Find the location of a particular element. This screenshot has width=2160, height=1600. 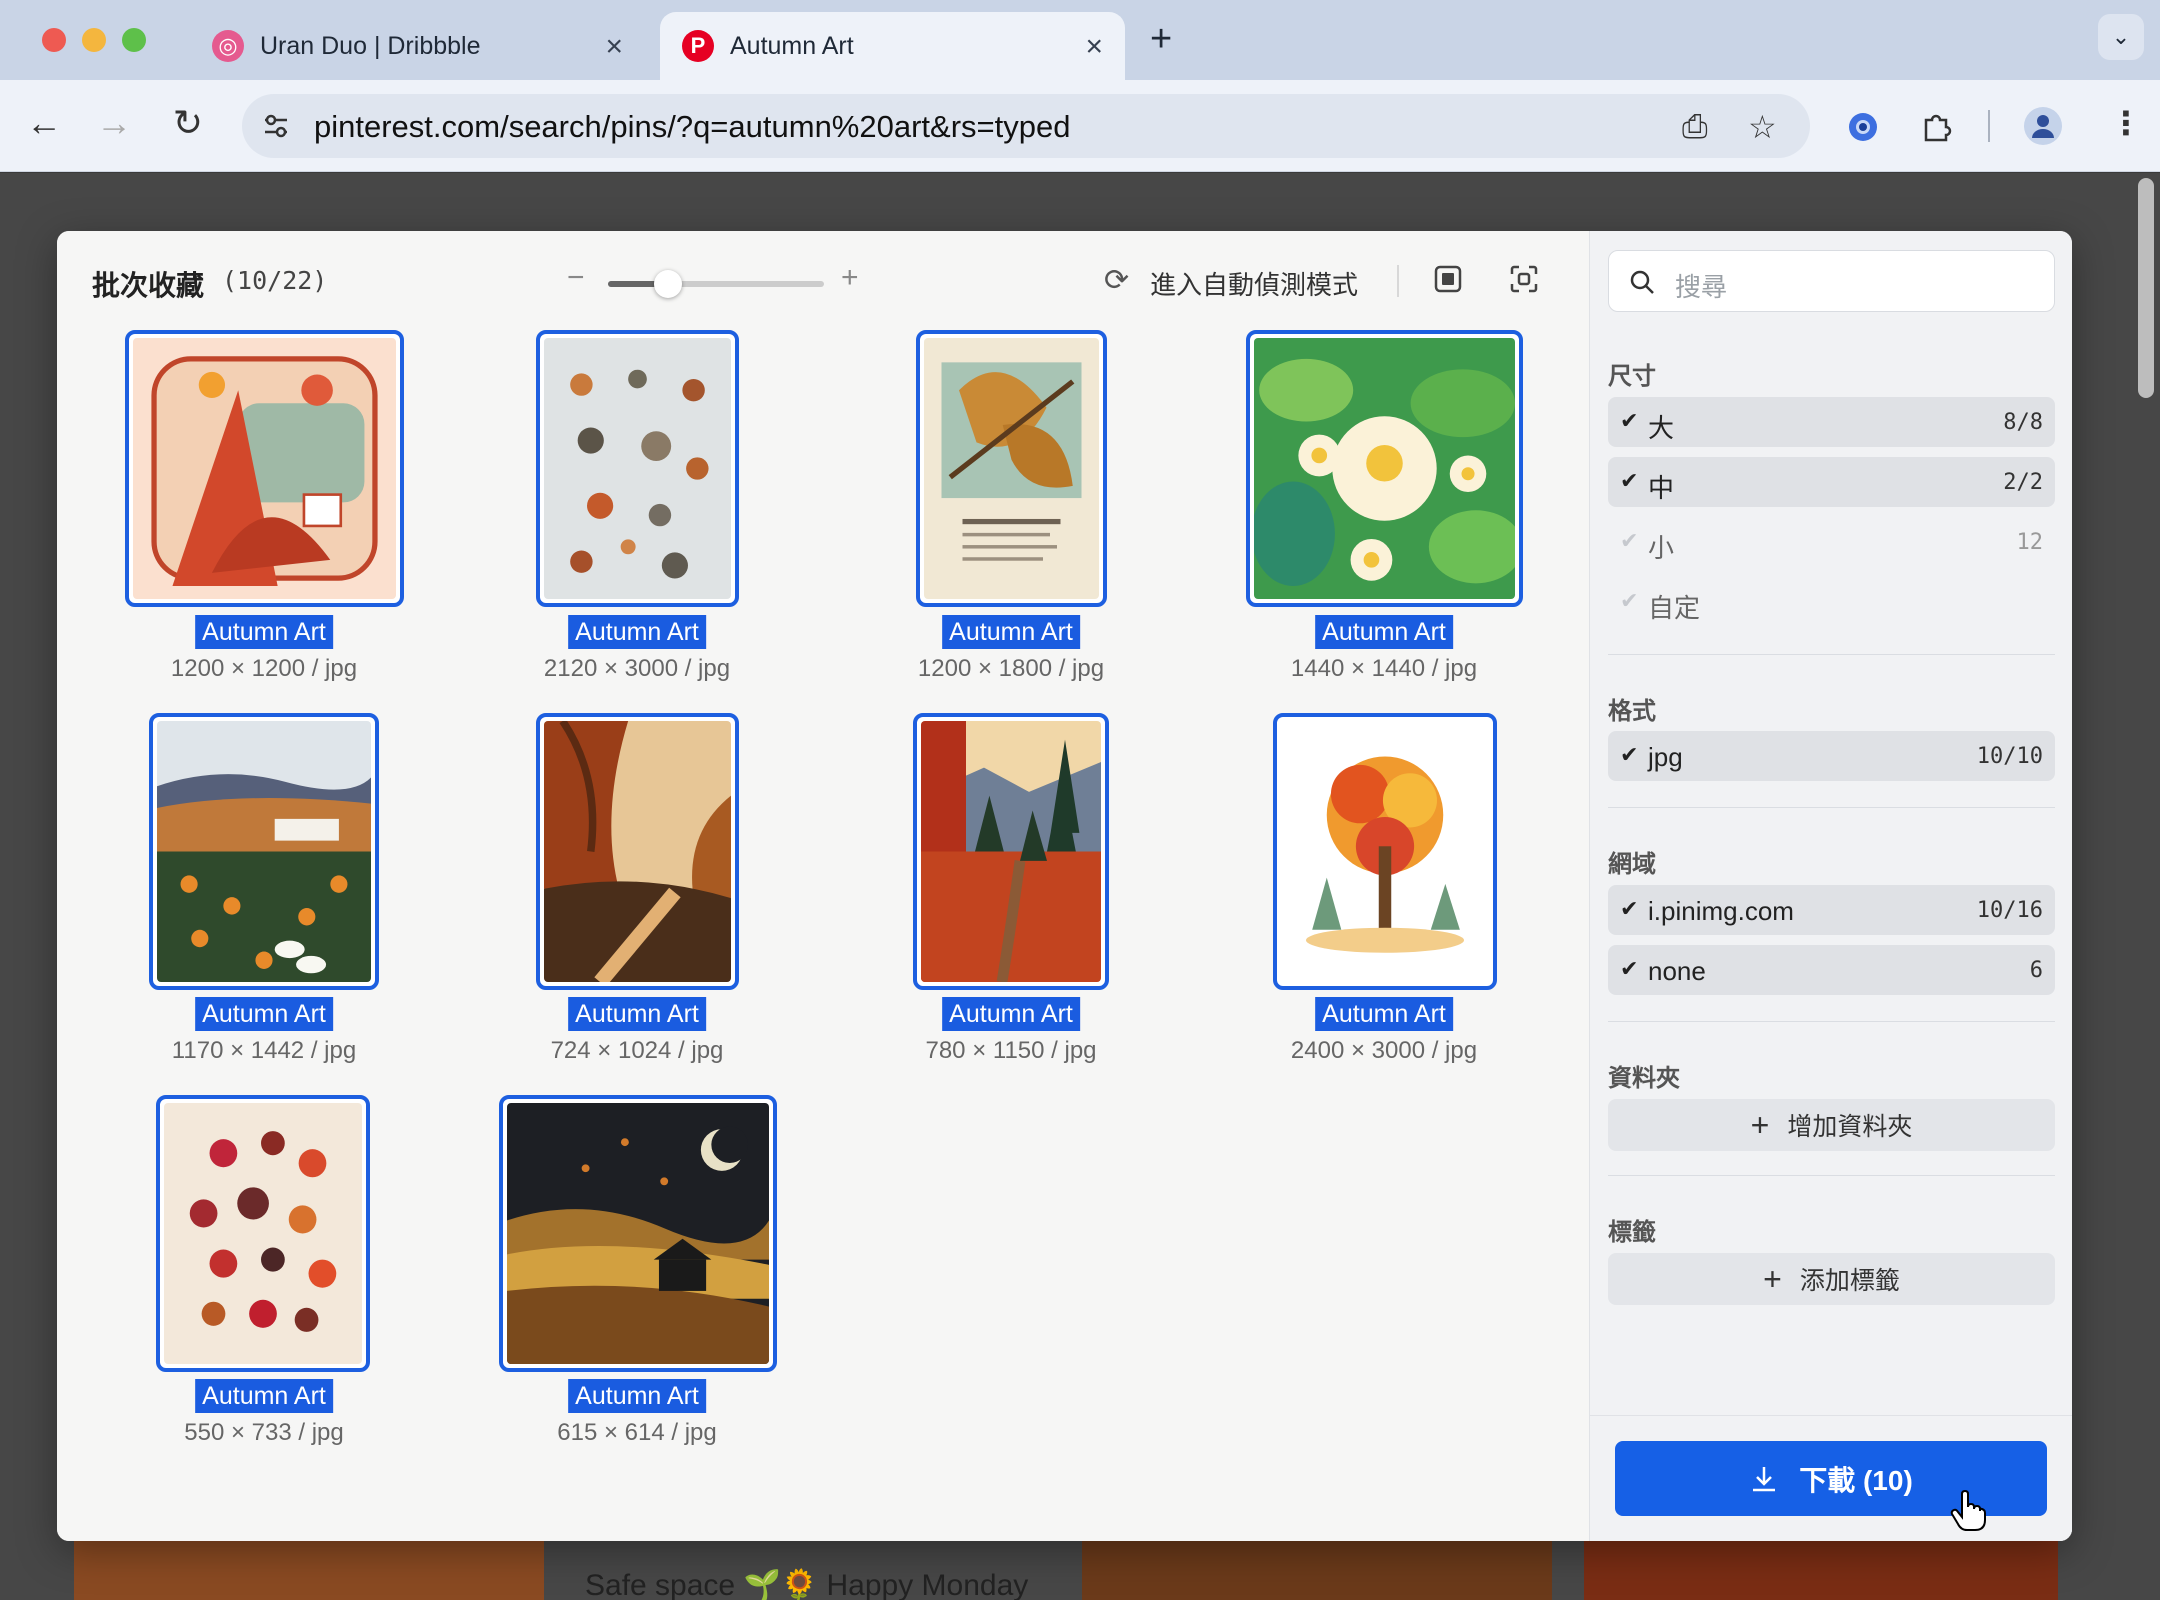

search-input: 搜尋 is located at coordinates (1831, 281).